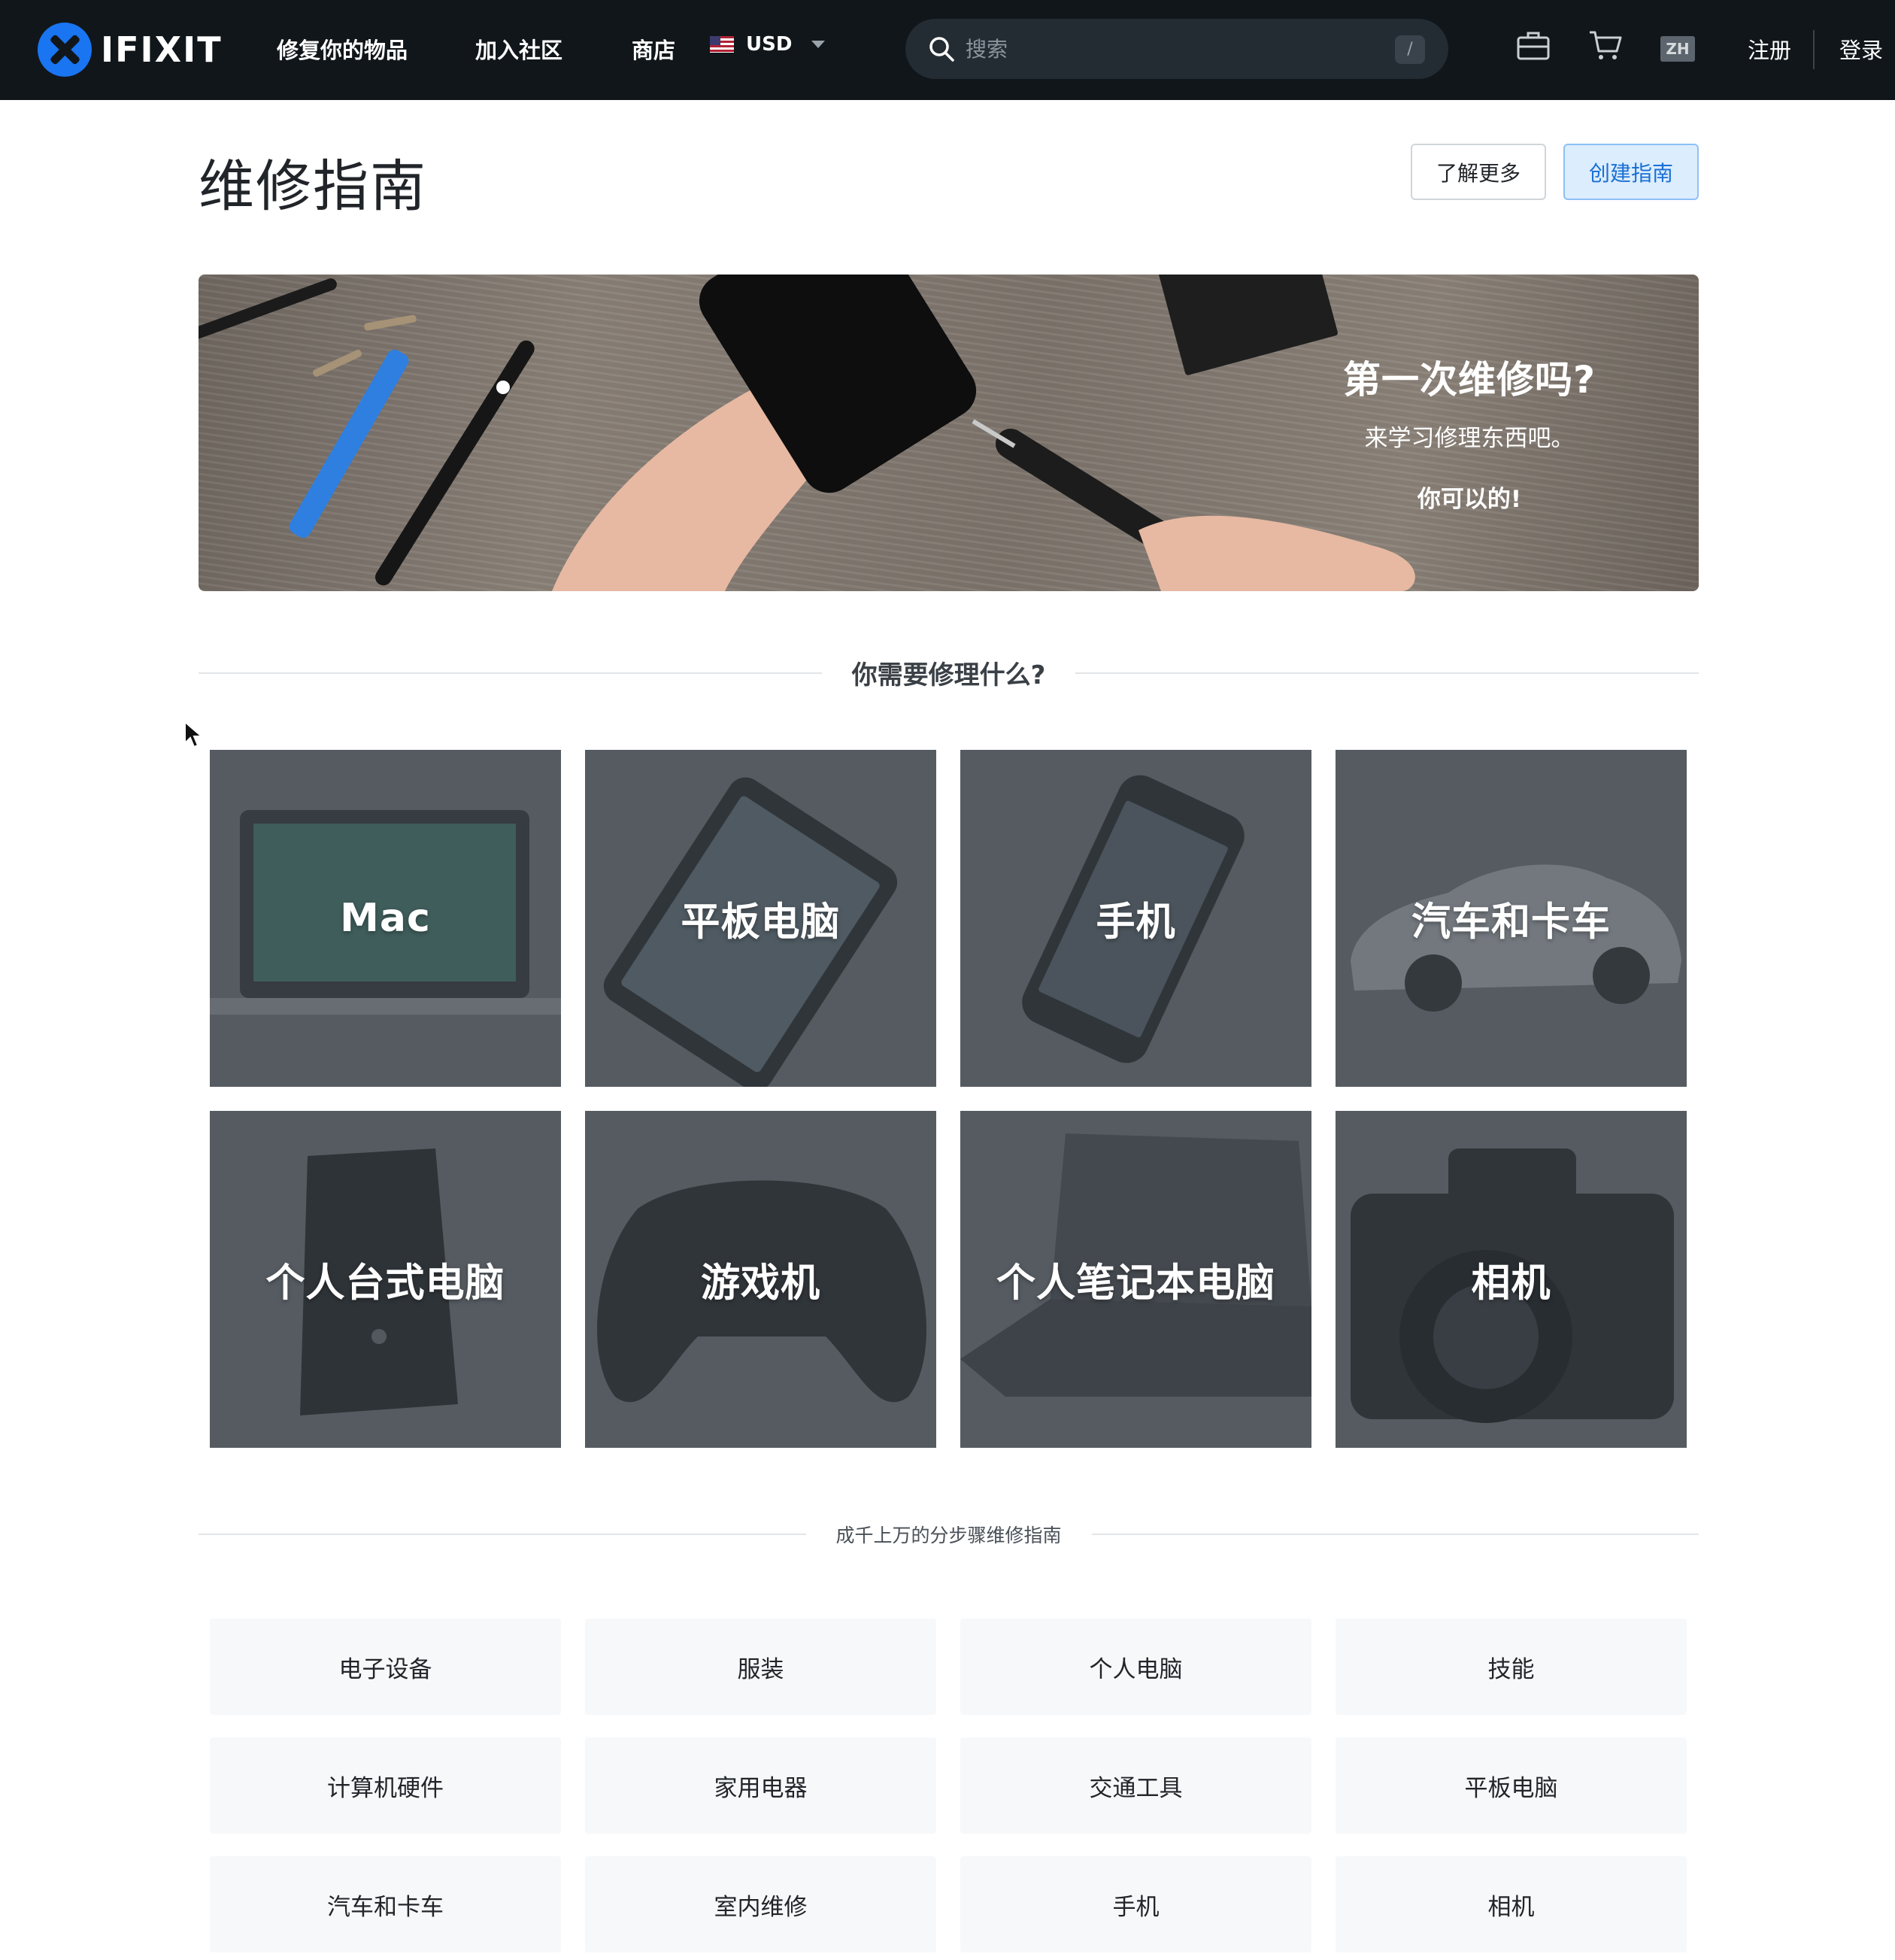 Image resolution: width=1895 pixels, height=1960 pixels. What do you see at coordinates (162, 49) in the screenshot?
I see `logo-text: IFIXIT` at bounding box center [162, 49].